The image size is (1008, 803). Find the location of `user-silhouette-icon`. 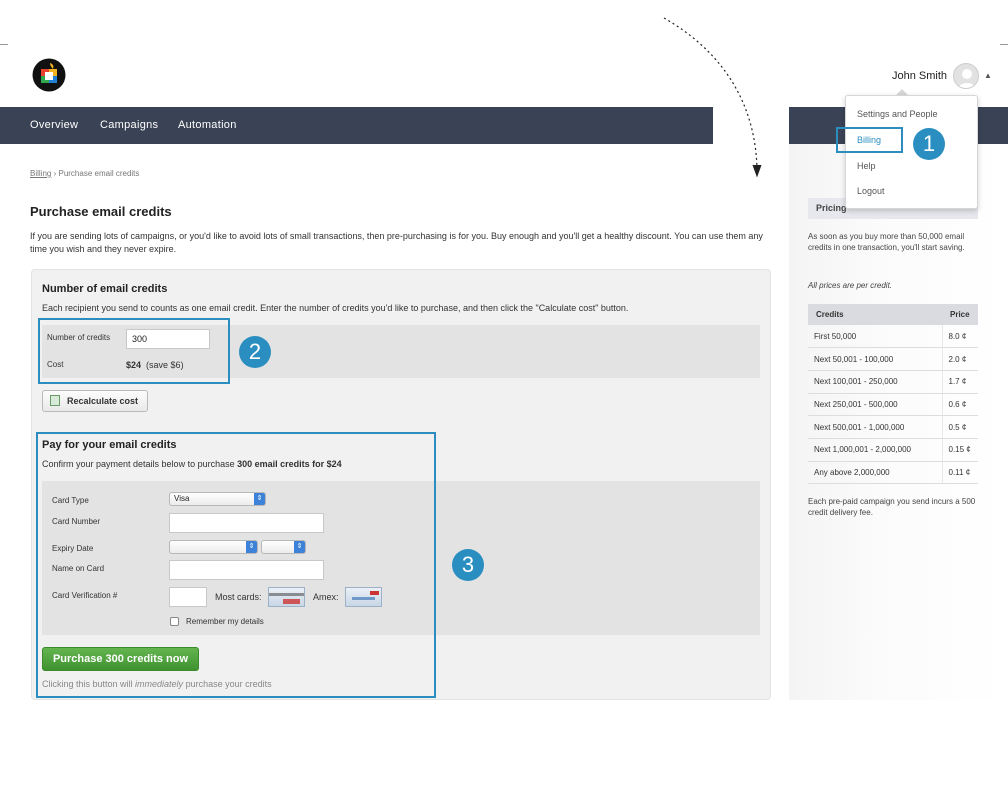

user-silhouette-icon is located at coordinates (967, 78).